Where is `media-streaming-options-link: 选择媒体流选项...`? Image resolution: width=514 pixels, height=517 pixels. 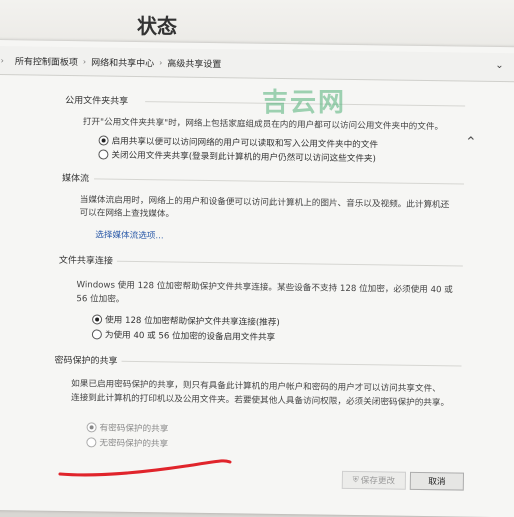 media-streaming-options-link: 选择媒体流选项... is located at coordinates (129, 234).